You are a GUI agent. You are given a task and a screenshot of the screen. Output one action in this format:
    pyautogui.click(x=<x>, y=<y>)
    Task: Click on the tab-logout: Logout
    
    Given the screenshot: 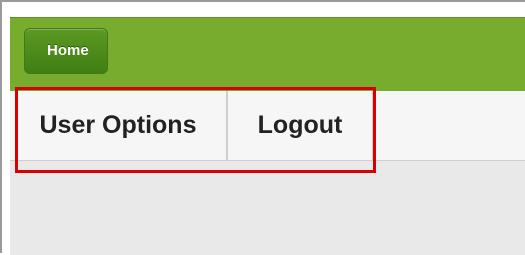 What is the action you would take?
    pyautogui.click(x=301, y=125)
    